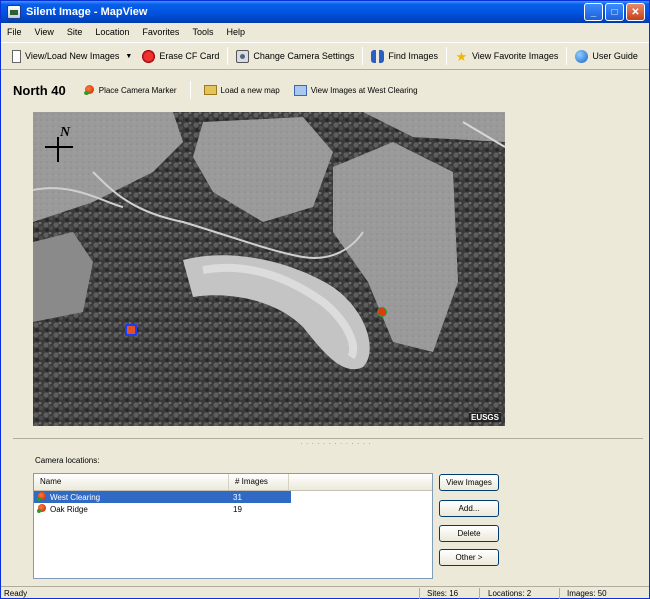  I want to click on list-item: Oak Ridge 19, so click(233, 509).